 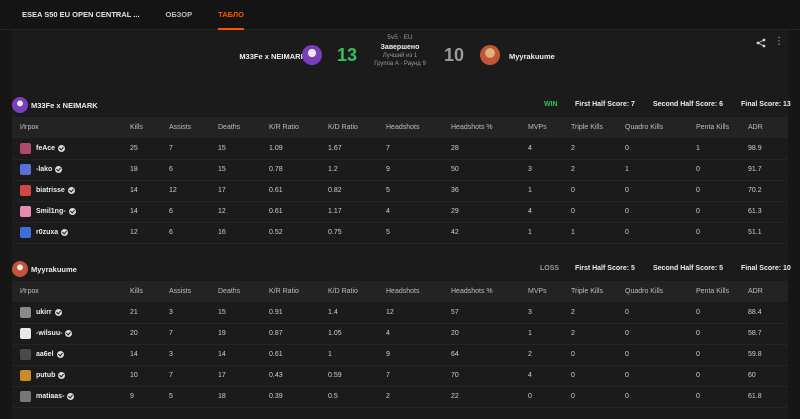 What do you see at coordinates (551, 104) in the screenshot?
I see `team-result-badge: WIN` at bounding box center [551, 104].